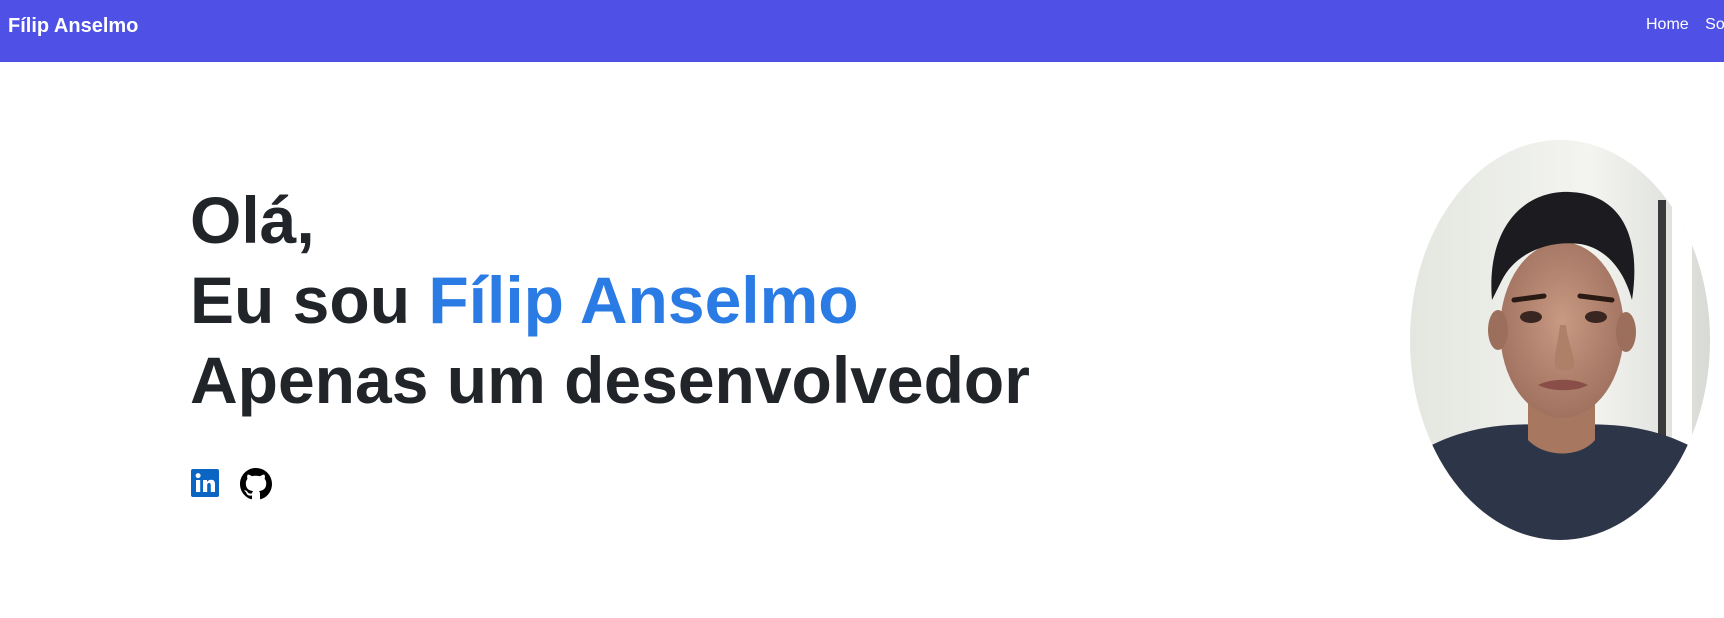  I want to click on social-links, so click(240, 484).